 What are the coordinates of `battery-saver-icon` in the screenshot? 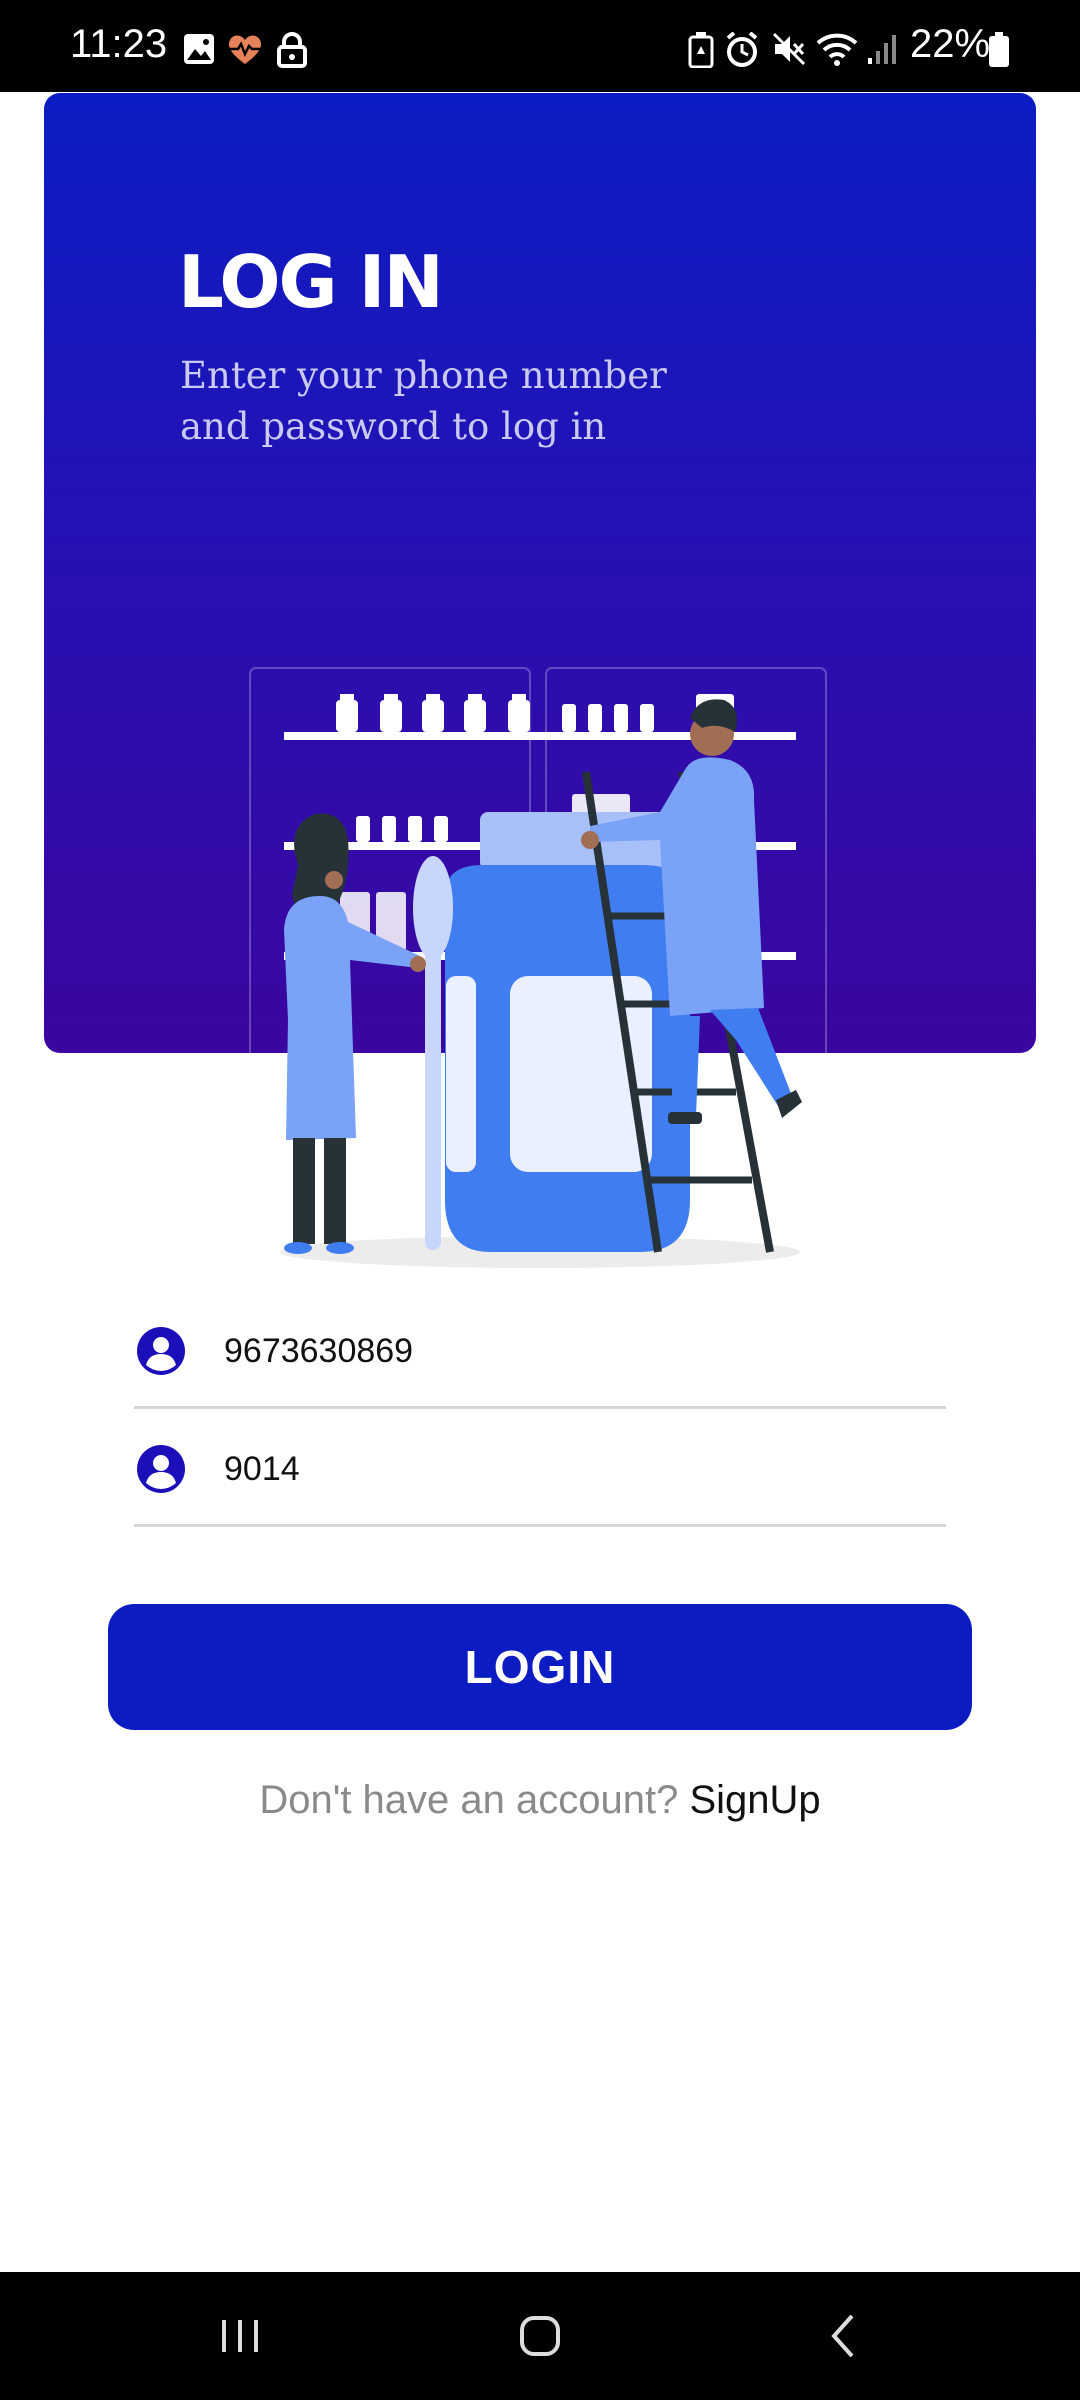 It's located at (701, 50).